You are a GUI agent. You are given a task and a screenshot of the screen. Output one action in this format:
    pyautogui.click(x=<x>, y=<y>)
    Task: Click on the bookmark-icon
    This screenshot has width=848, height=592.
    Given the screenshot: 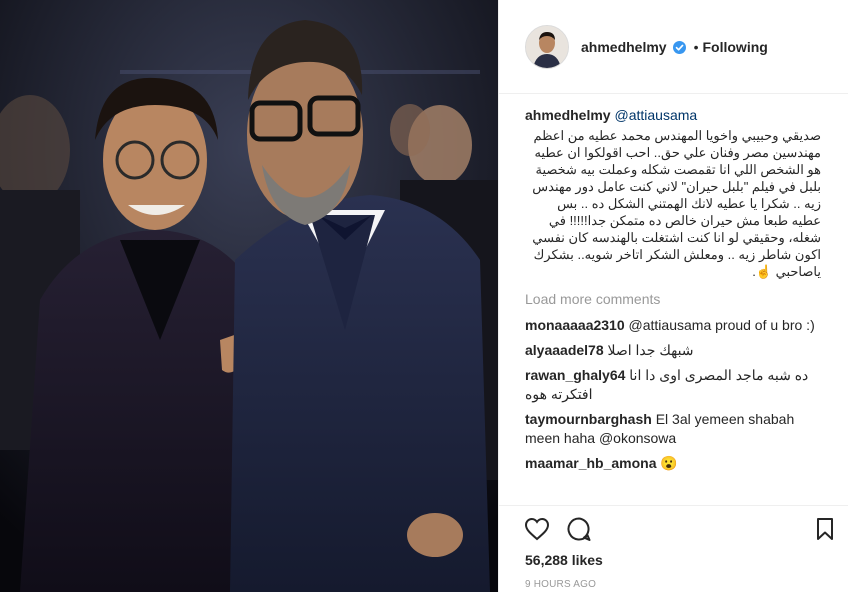 What is the action you would take?
    pyautogui.click(x=825, y=529)
    